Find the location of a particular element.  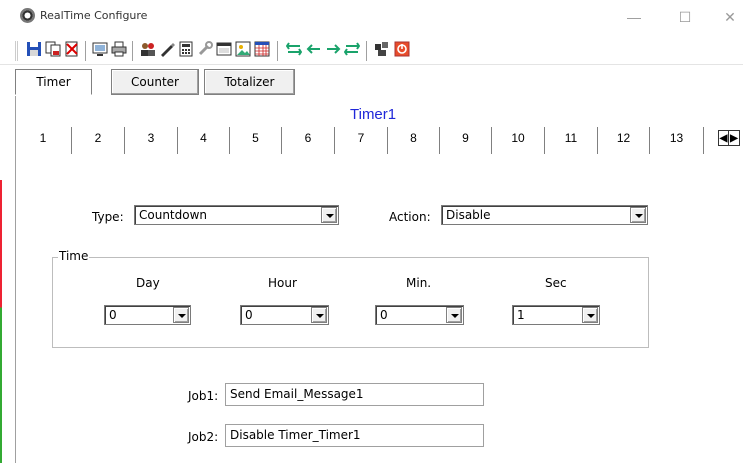

tab-9: 9 is located at coordinates (466, 140).